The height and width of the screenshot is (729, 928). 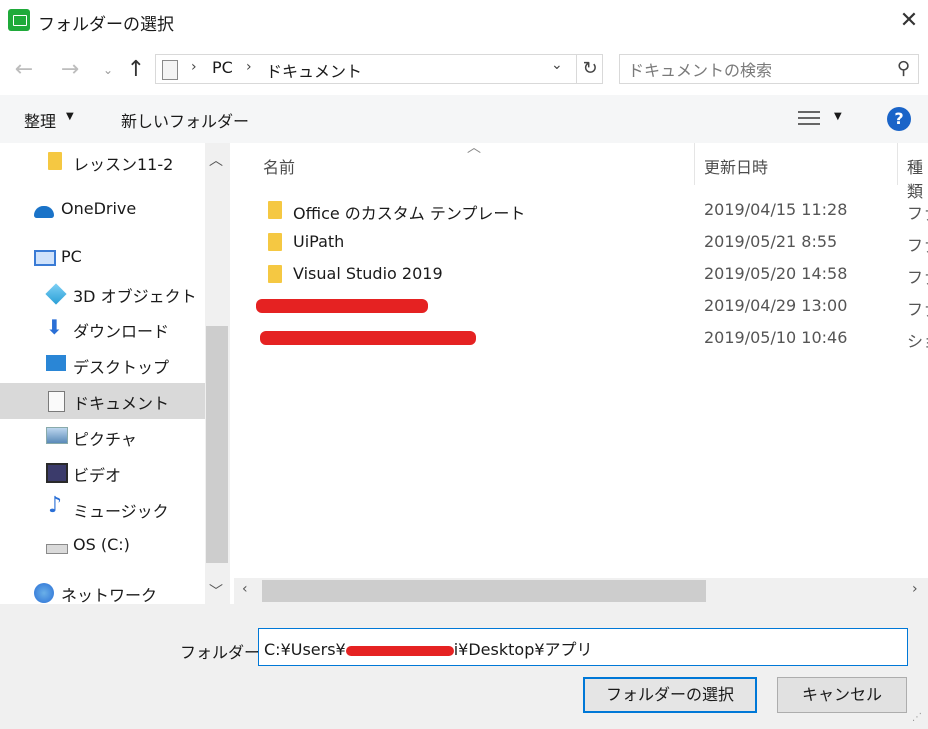 I want to click on file-modified: 2019/05/10 10:46, so click(x=776, y=337).